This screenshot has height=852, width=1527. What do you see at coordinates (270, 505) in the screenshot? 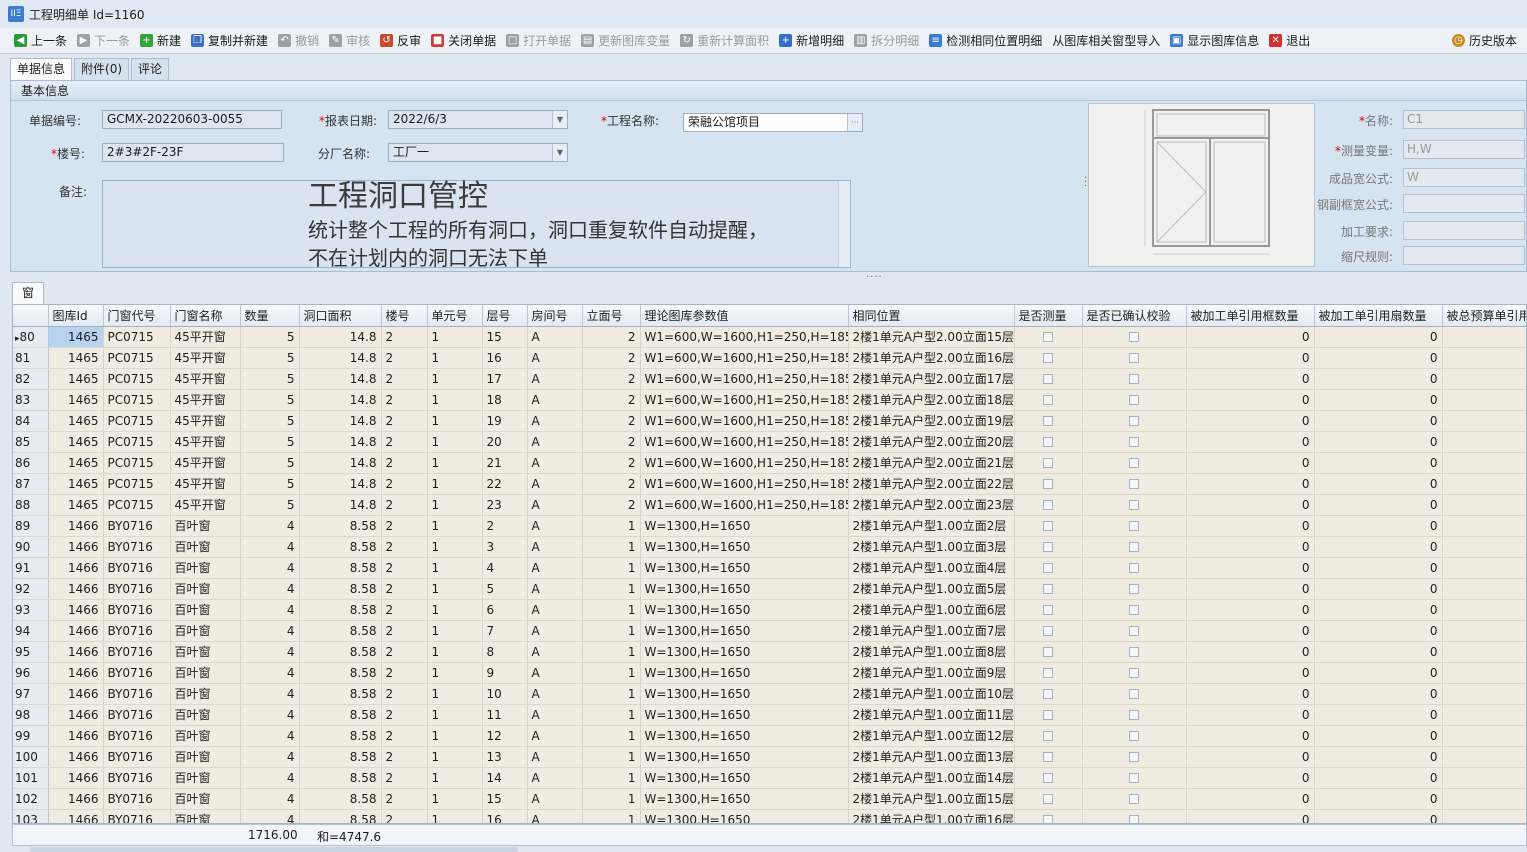
I see `table-cell: 5` at bounding box center [270, 505].